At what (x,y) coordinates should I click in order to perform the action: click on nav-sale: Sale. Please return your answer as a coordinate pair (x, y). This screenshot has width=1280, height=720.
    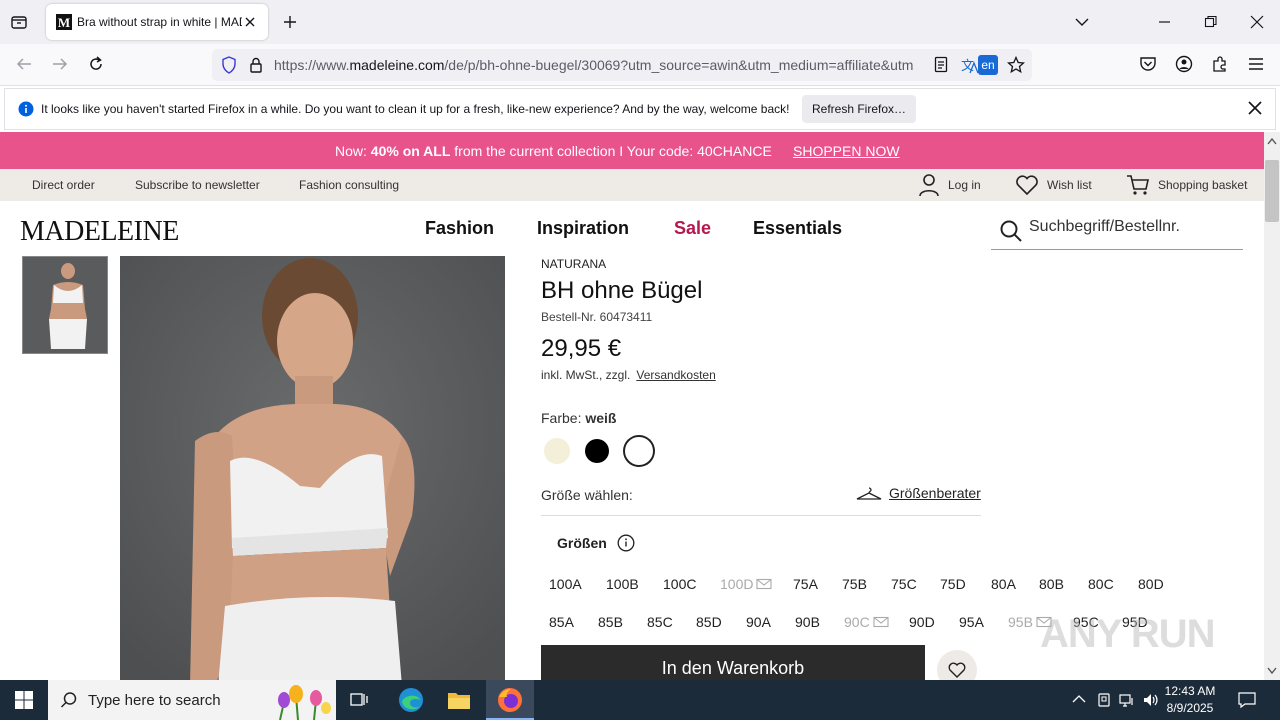
    Looking at the image, I should click on (692, 228).